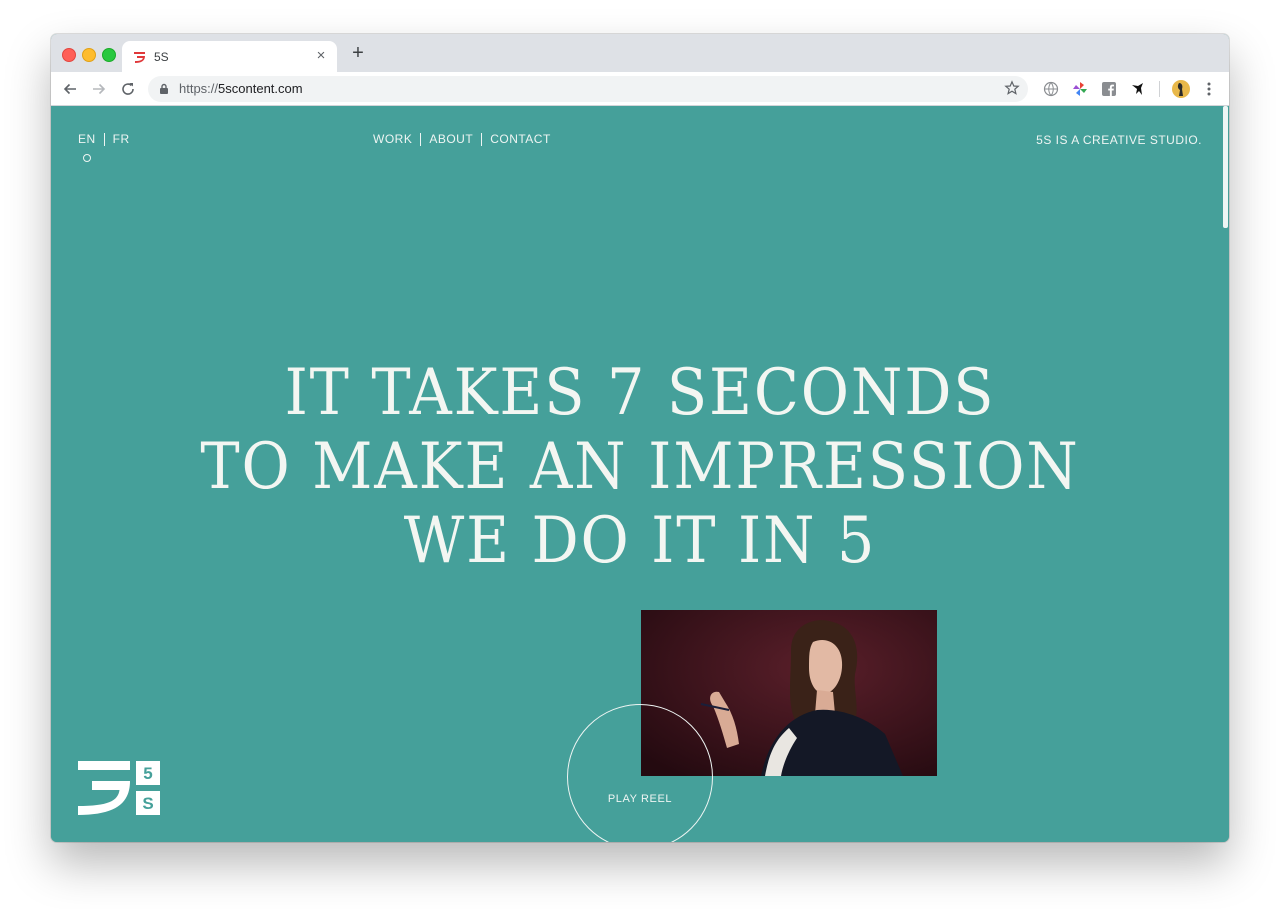 This screenshot has height=909, width=1280. Describe the element at coordinates (147, 773) in the screenshot. I see `logo-top-glyph: 5` at that location.